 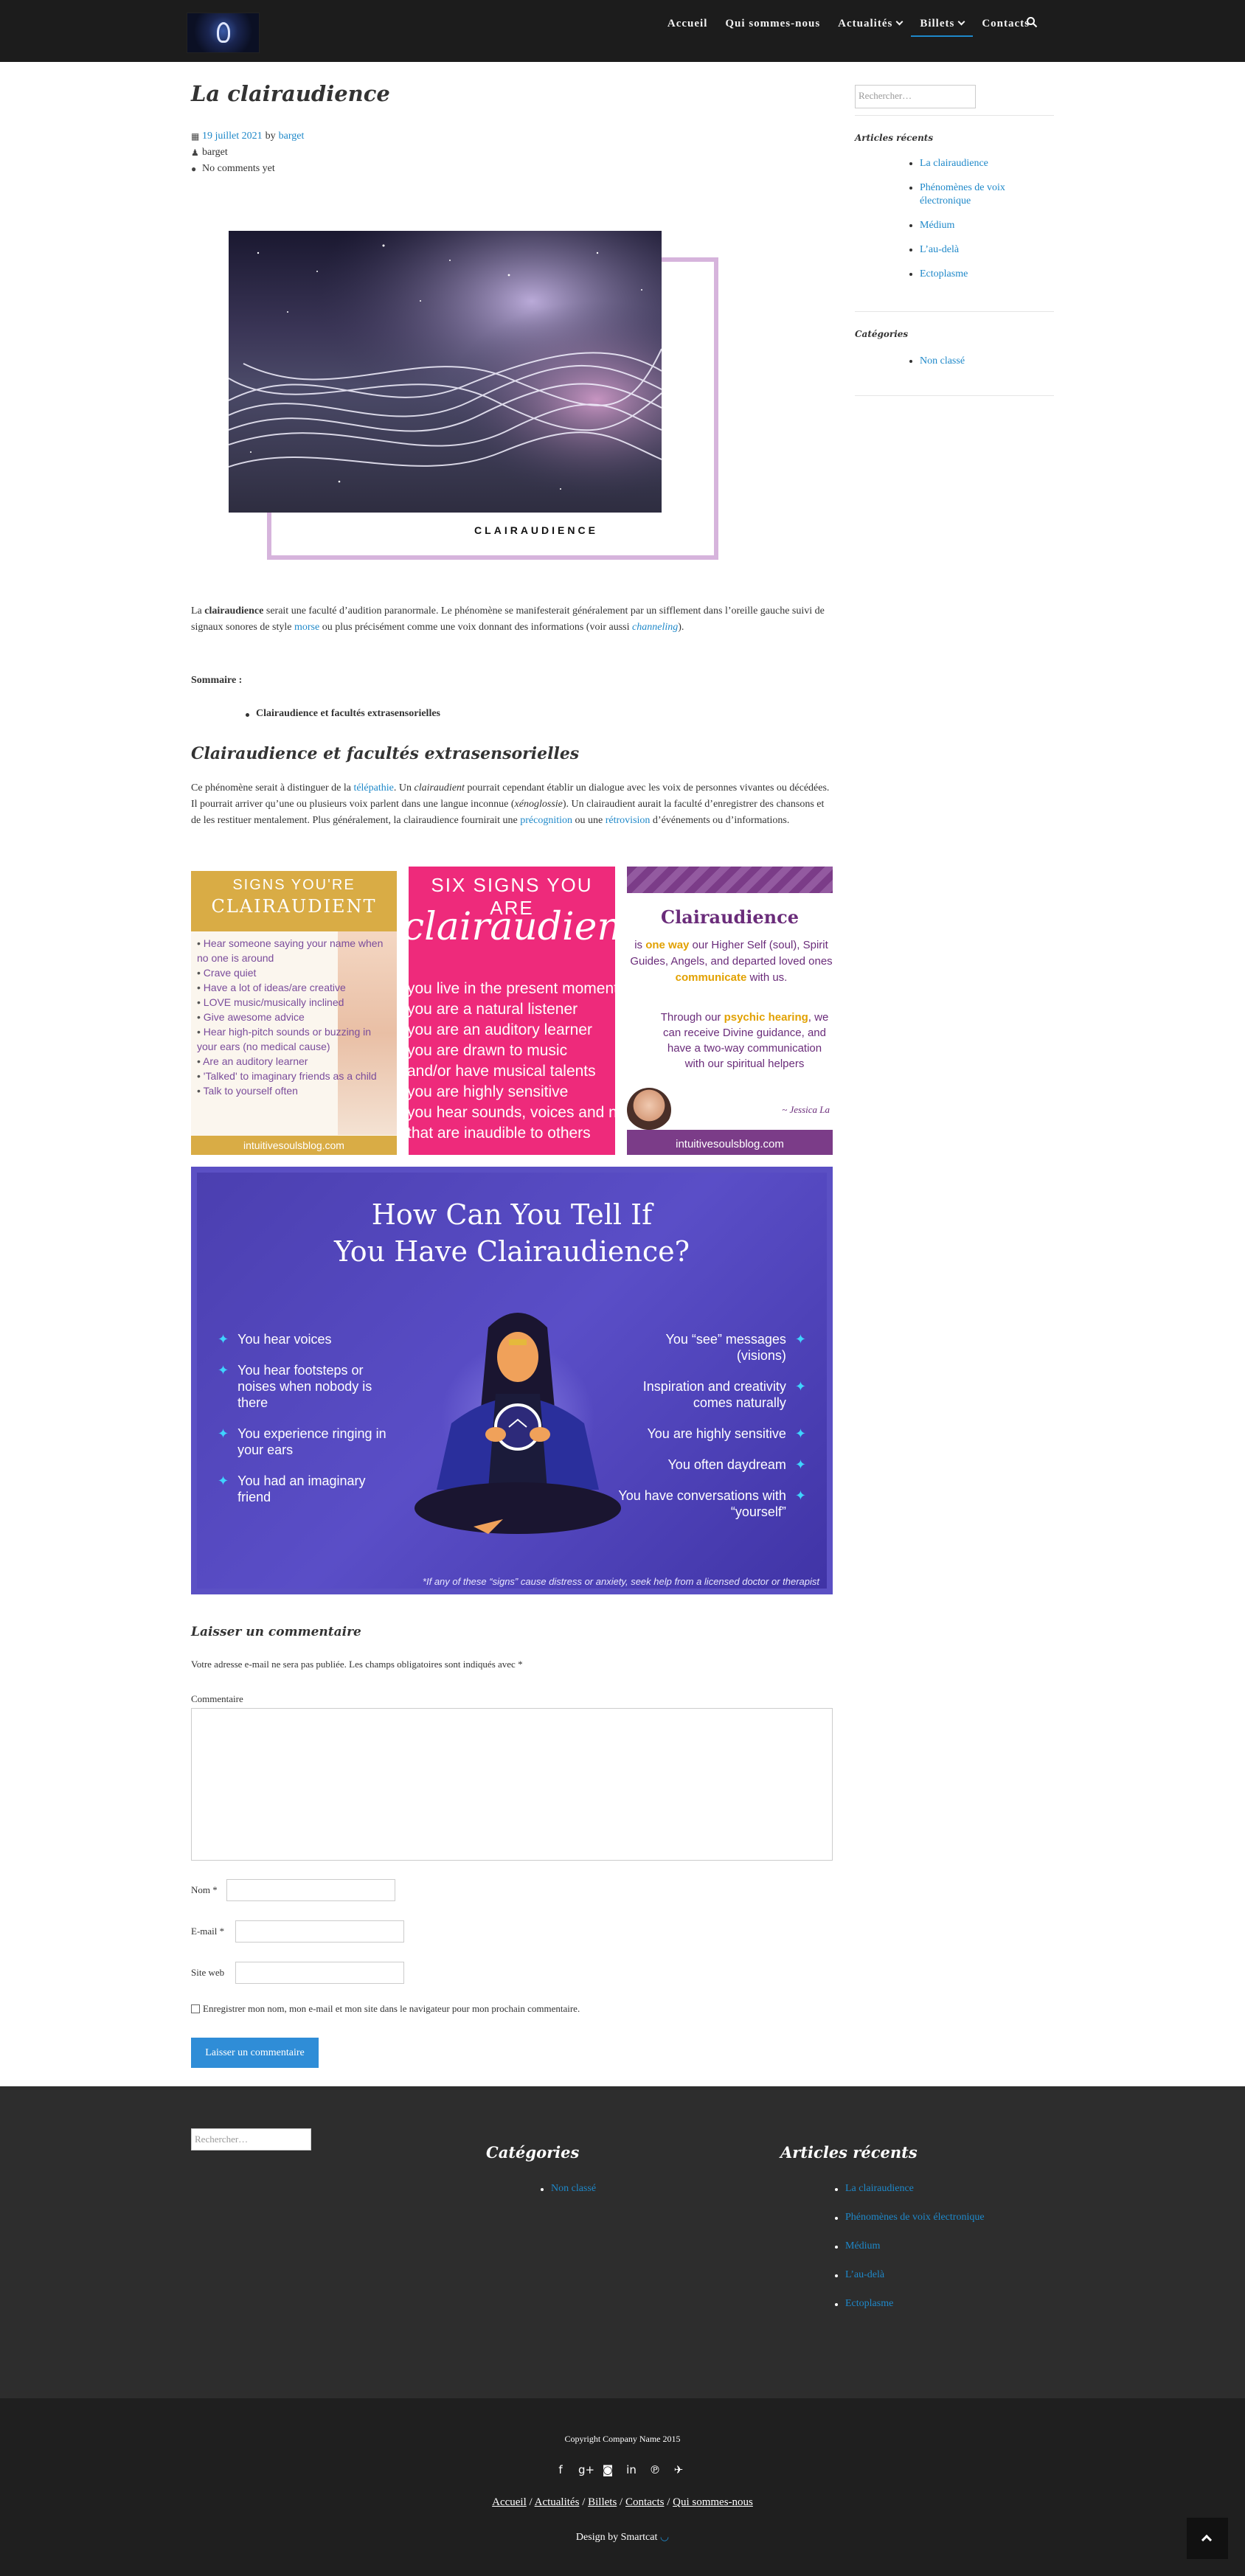 I want to click on footer-recent-item: Ectoplasme, so click(x=910, y=2304).